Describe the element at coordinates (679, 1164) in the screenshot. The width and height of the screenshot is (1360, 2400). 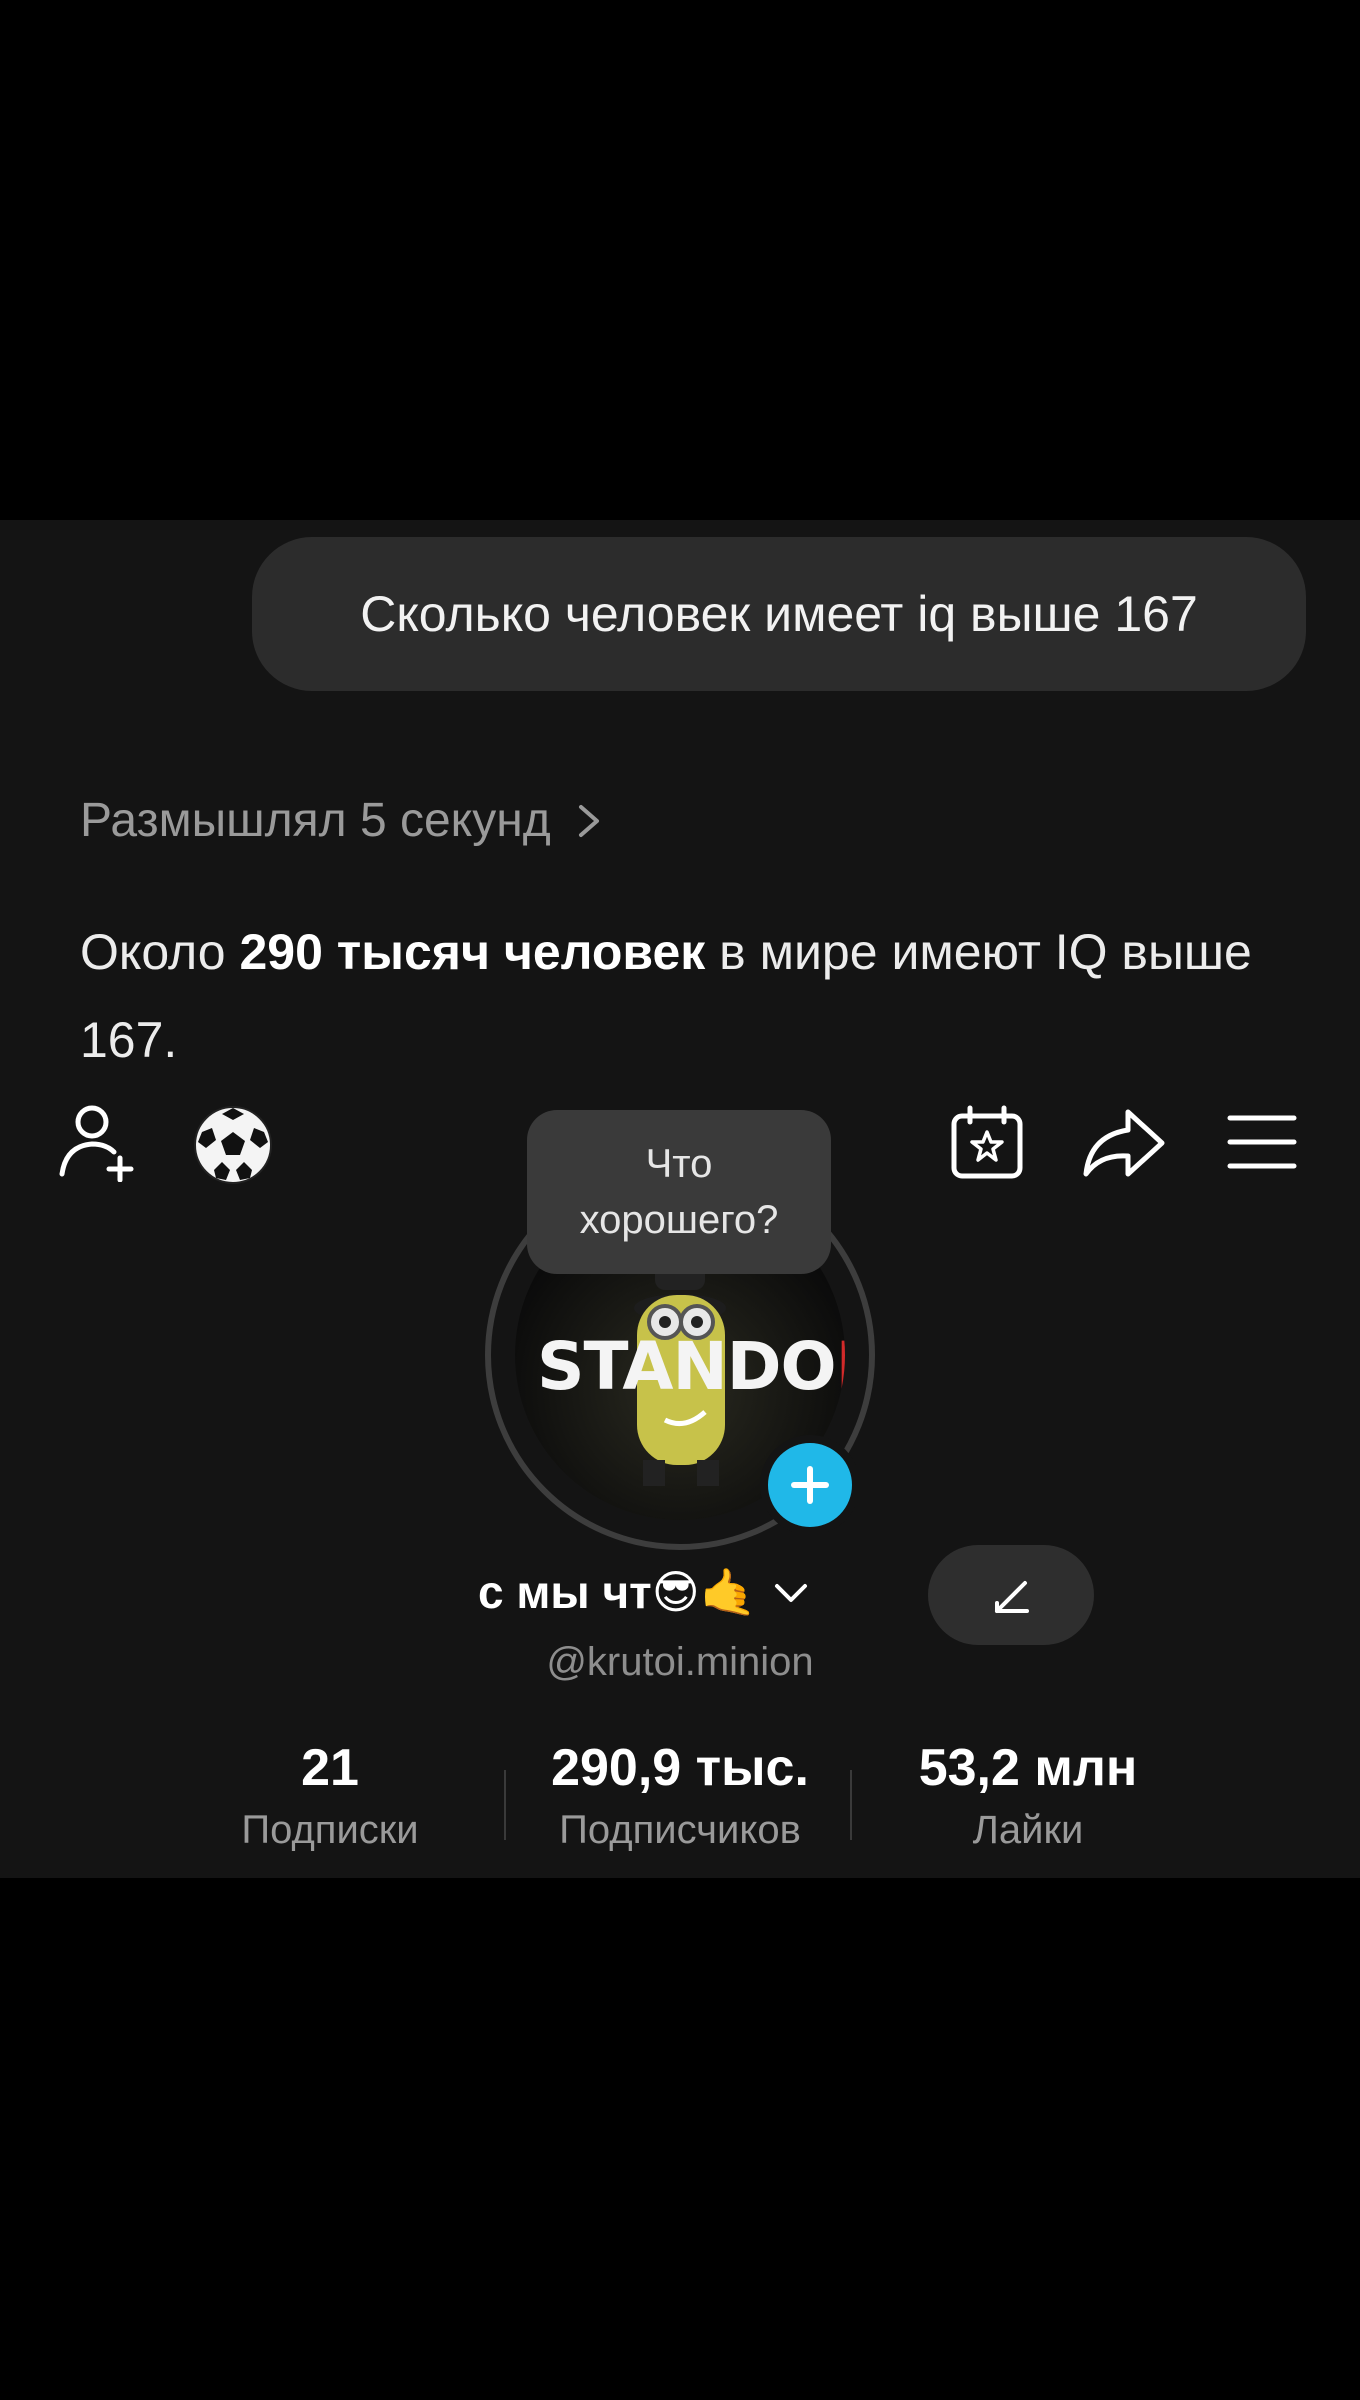
I see `tooltip-line-1: Что` at that location.